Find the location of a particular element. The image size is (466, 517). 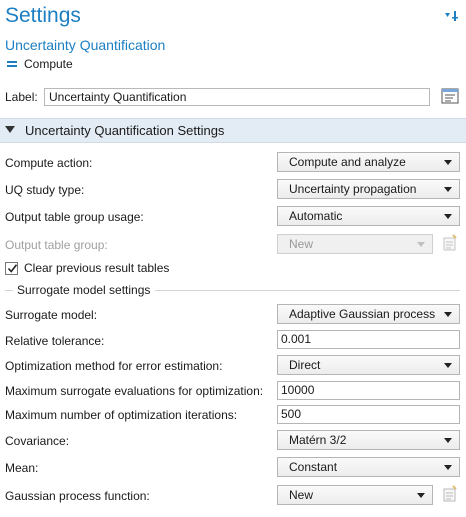

output-table-group-usage-label: Output table group usage: is located at coordinates (74, 217).